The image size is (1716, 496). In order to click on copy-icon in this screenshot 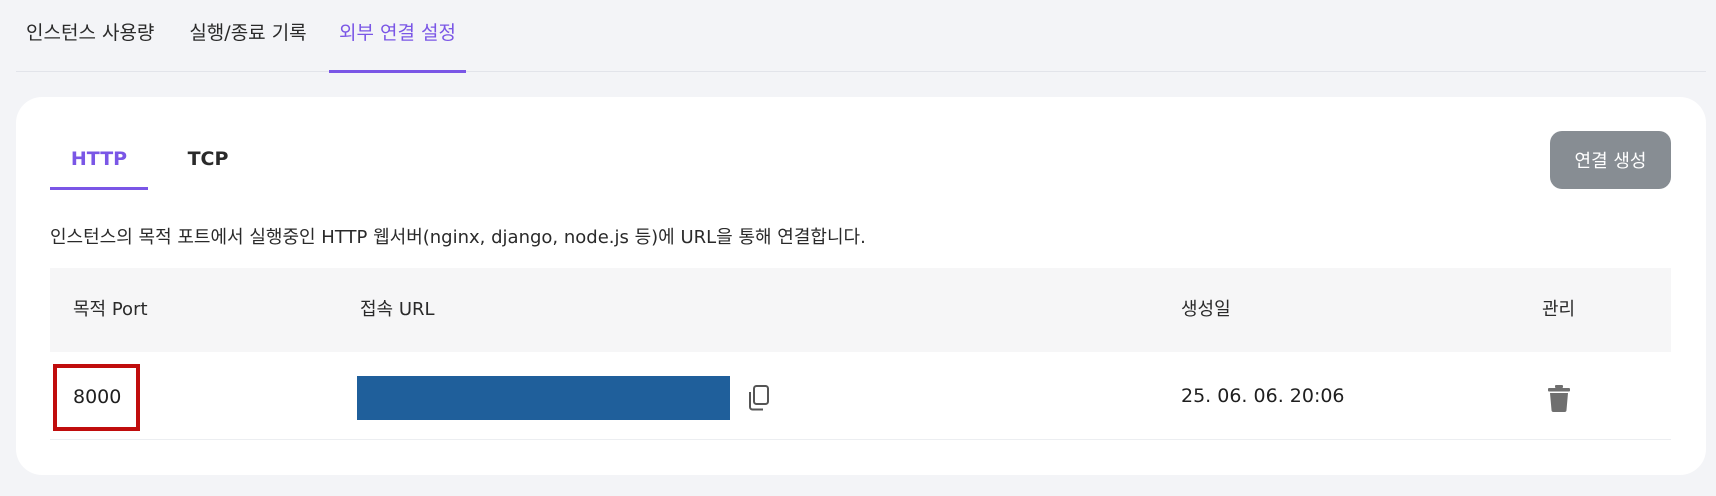, I will do `click(759, 398)`.